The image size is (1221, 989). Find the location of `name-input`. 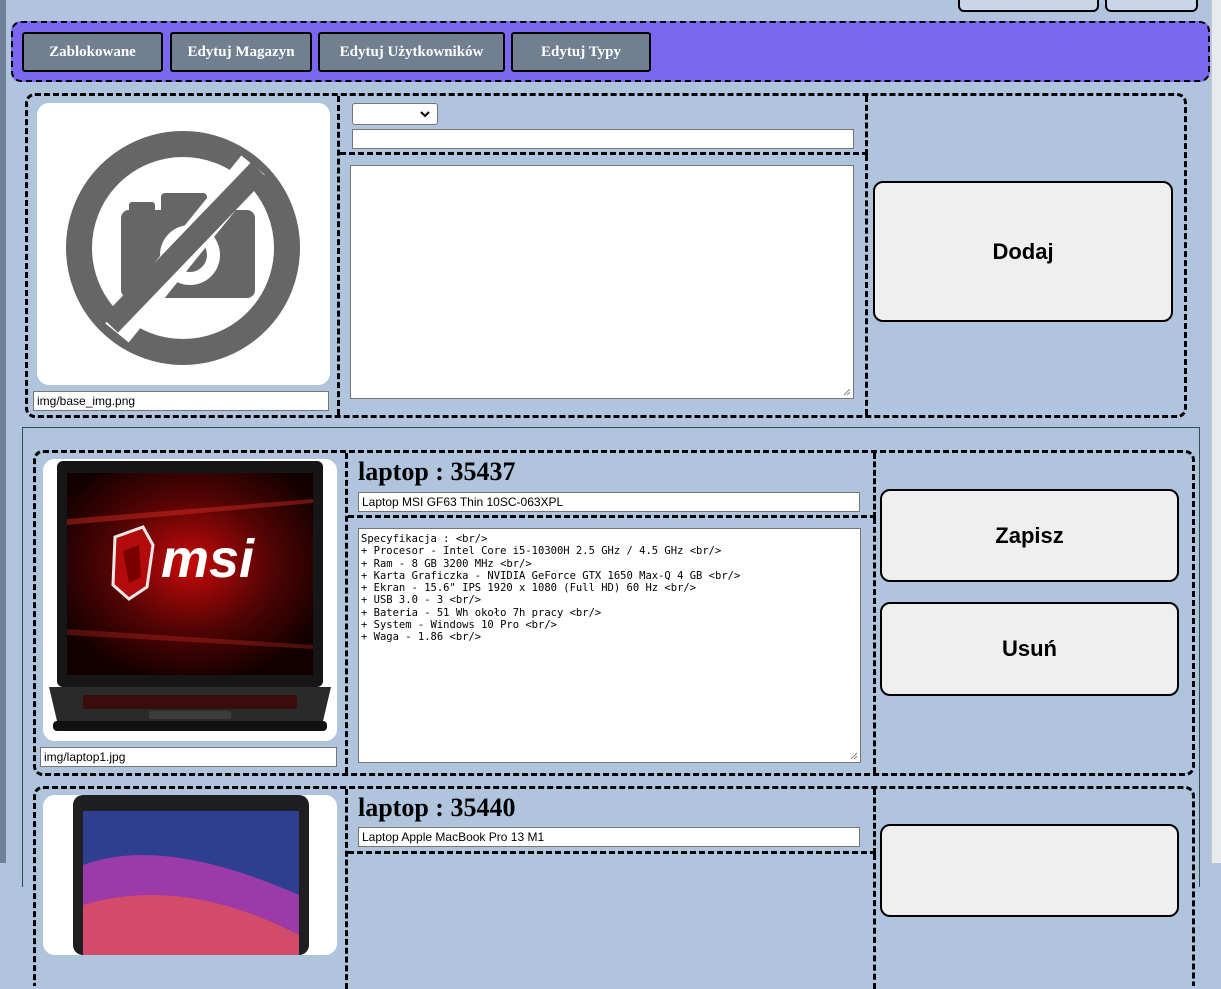

name-input is located at coordinates (603, 139).